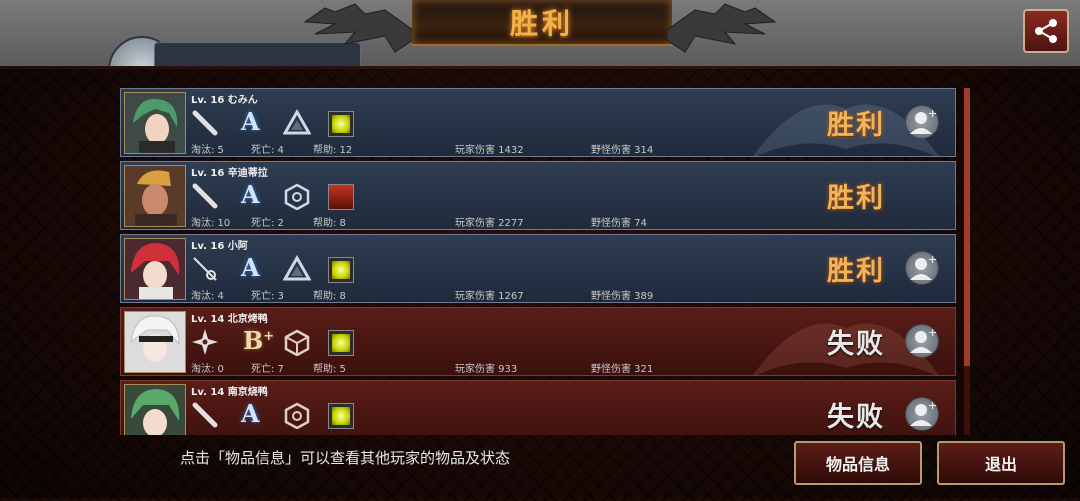 This screenshot has width=1080, height=501. What do you see at coordinates (207, 150) in the screenshot?
I see `kills: 淘汰: 5` at bounding box center [207, 150].